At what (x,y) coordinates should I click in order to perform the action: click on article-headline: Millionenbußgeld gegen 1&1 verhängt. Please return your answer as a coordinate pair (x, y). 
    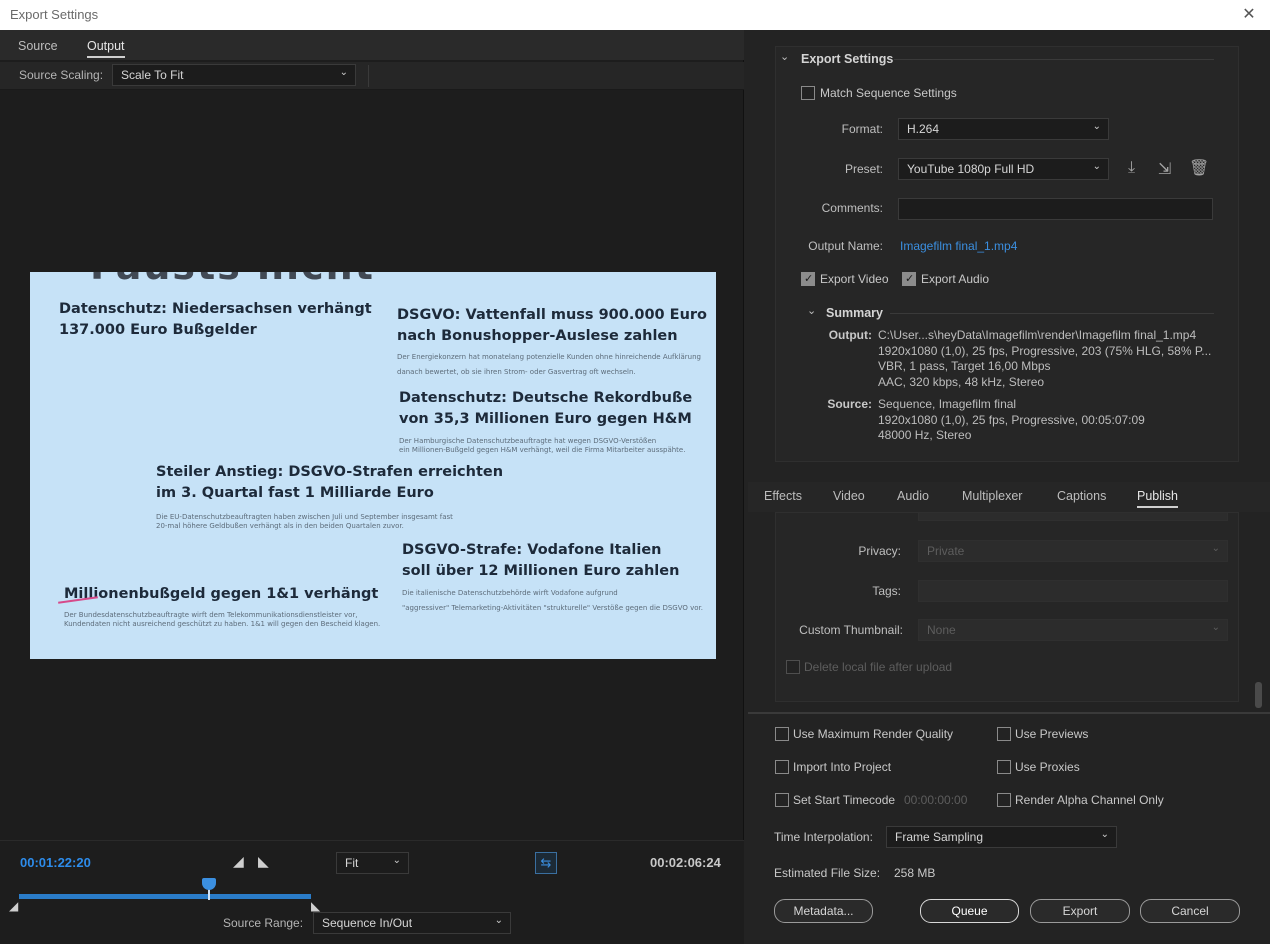
    Looking at the image, I should click on (221, 594).